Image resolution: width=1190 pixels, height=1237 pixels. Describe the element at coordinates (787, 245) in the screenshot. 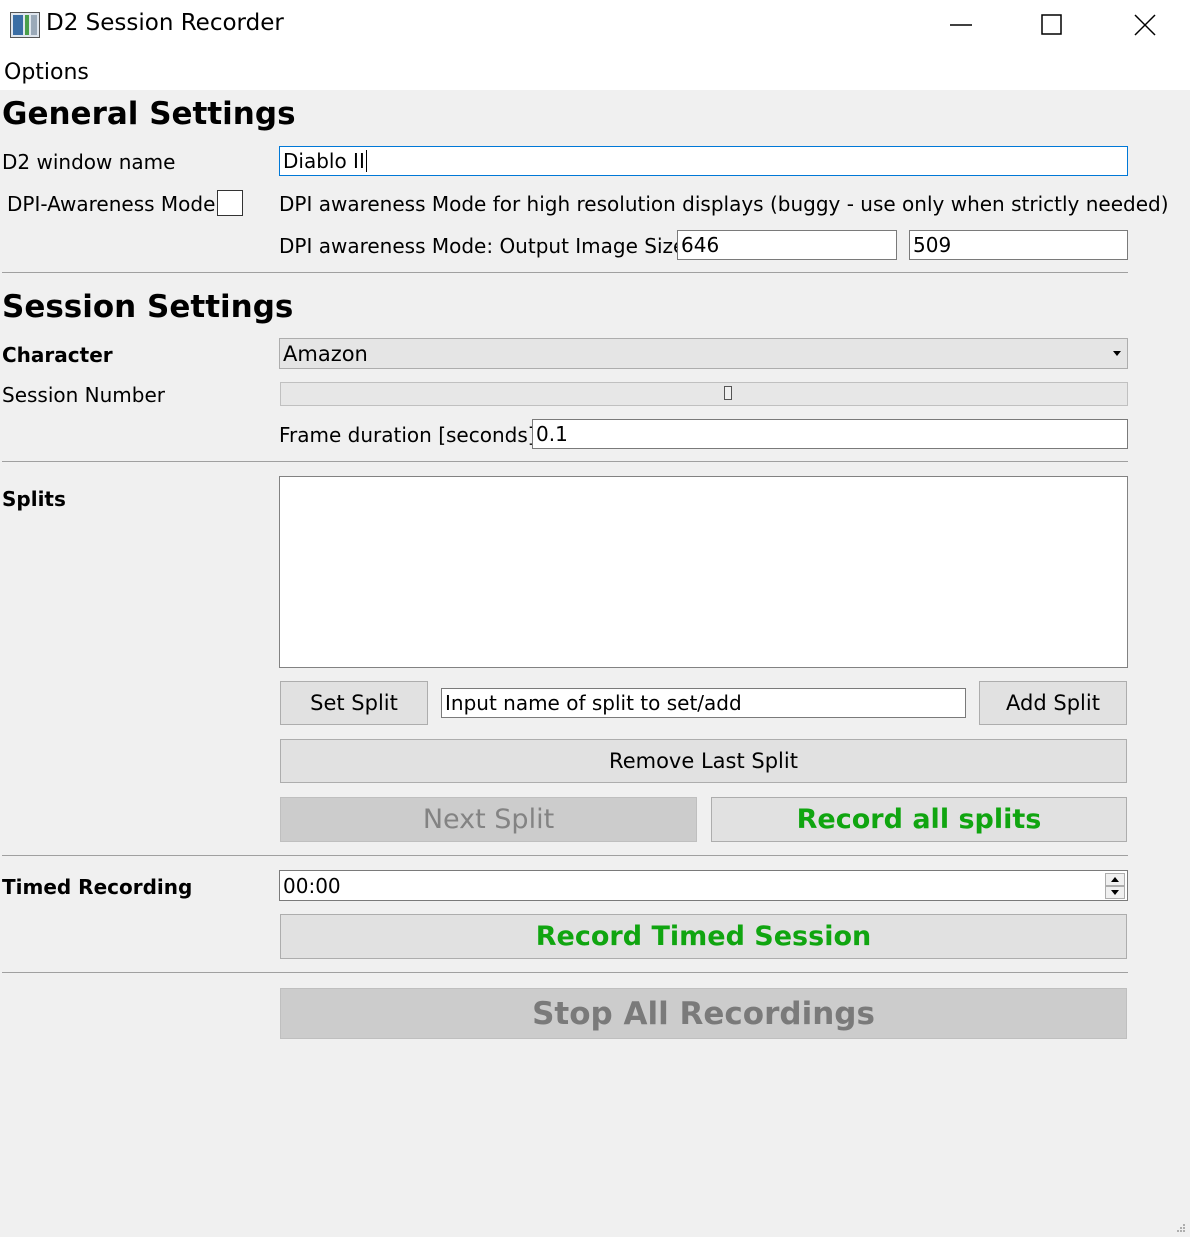

I see `output-width-input: 646` at that location.